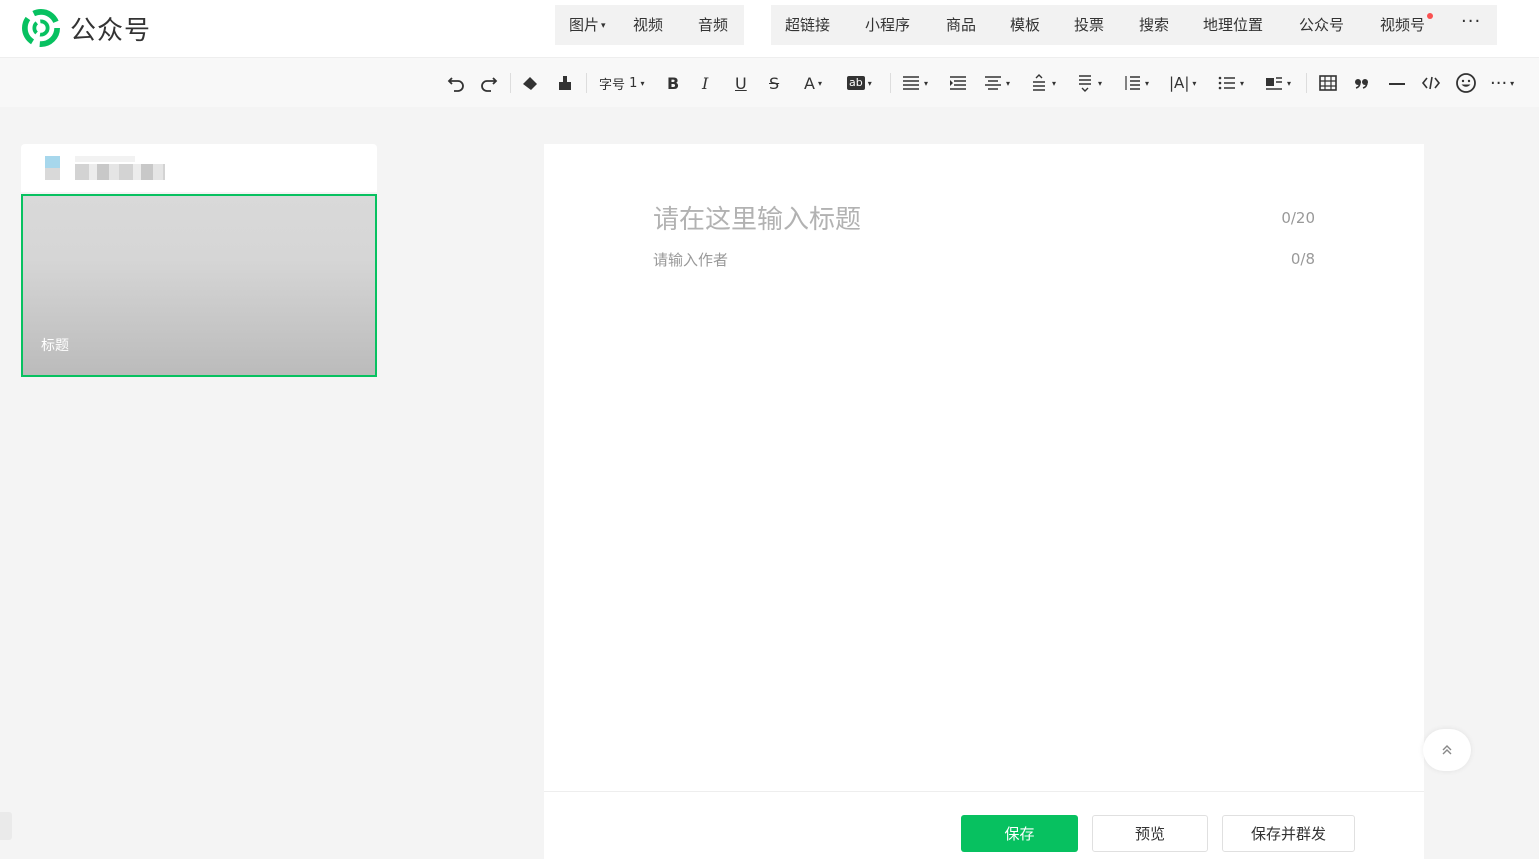  I want to click on font-size-dropdown: 字号 1 ▾, so click(621, 83).